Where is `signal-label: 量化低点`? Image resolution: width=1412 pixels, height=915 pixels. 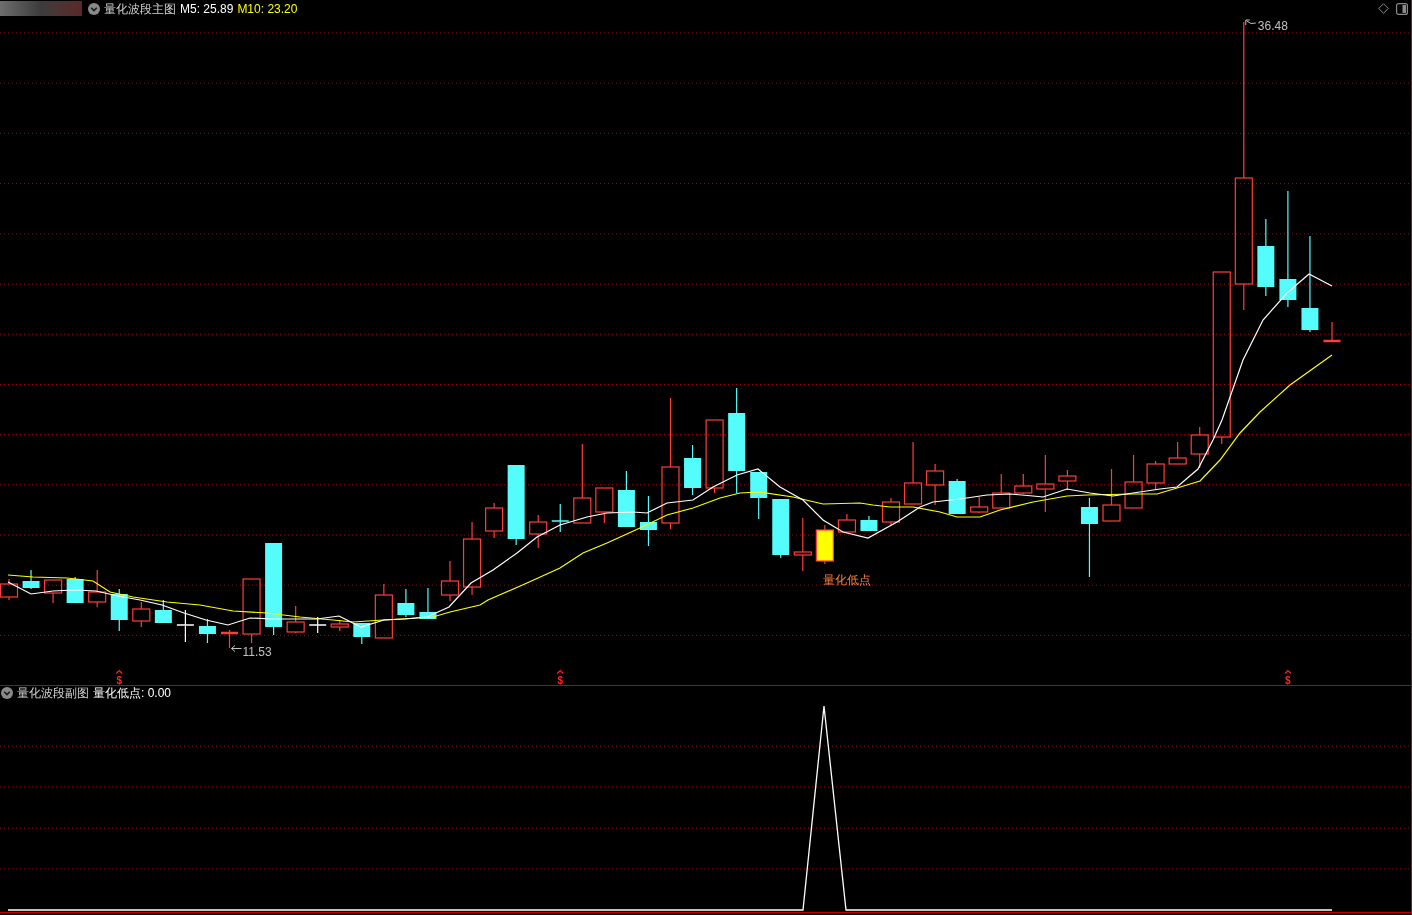 signal-label: 量化低点 is located at coordinates (846, 580).